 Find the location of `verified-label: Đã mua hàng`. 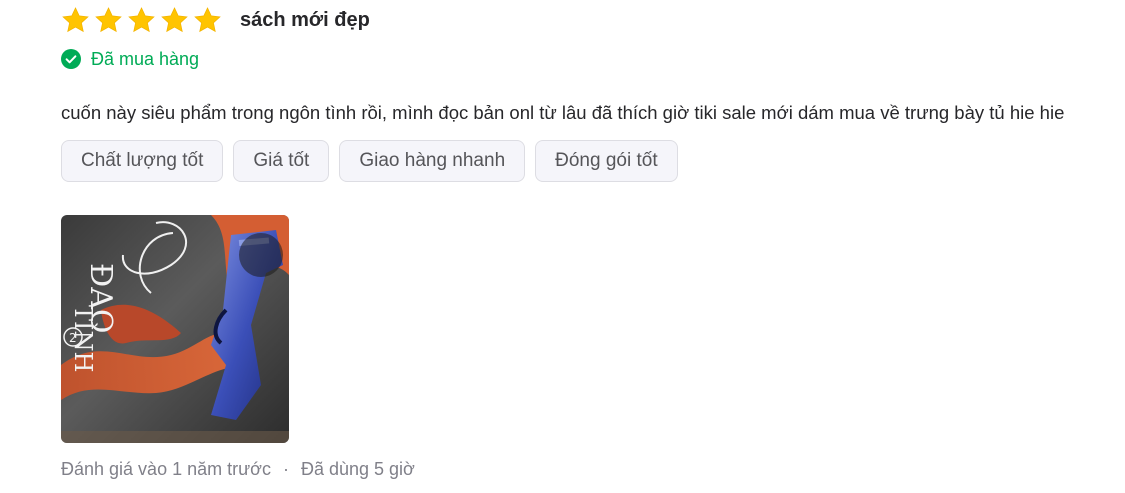

verified-label: Đã mua hàng is located at coordinates (145, 58).